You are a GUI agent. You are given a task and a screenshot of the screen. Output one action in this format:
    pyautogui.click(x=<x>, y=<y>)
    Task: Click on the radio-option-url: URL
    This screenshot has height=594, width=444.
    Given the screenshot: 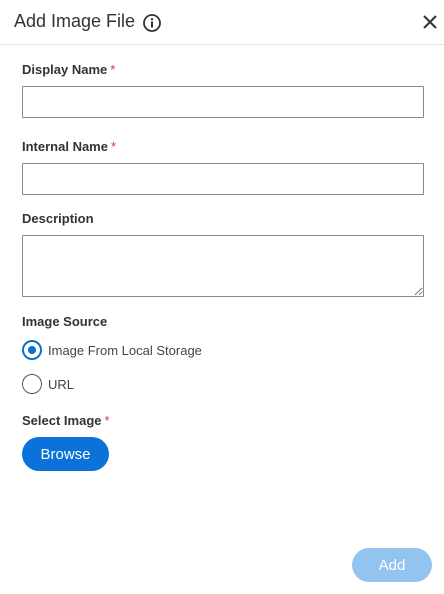 What is the action you would take?
    pyautogui.click(x=48, y=384)
    